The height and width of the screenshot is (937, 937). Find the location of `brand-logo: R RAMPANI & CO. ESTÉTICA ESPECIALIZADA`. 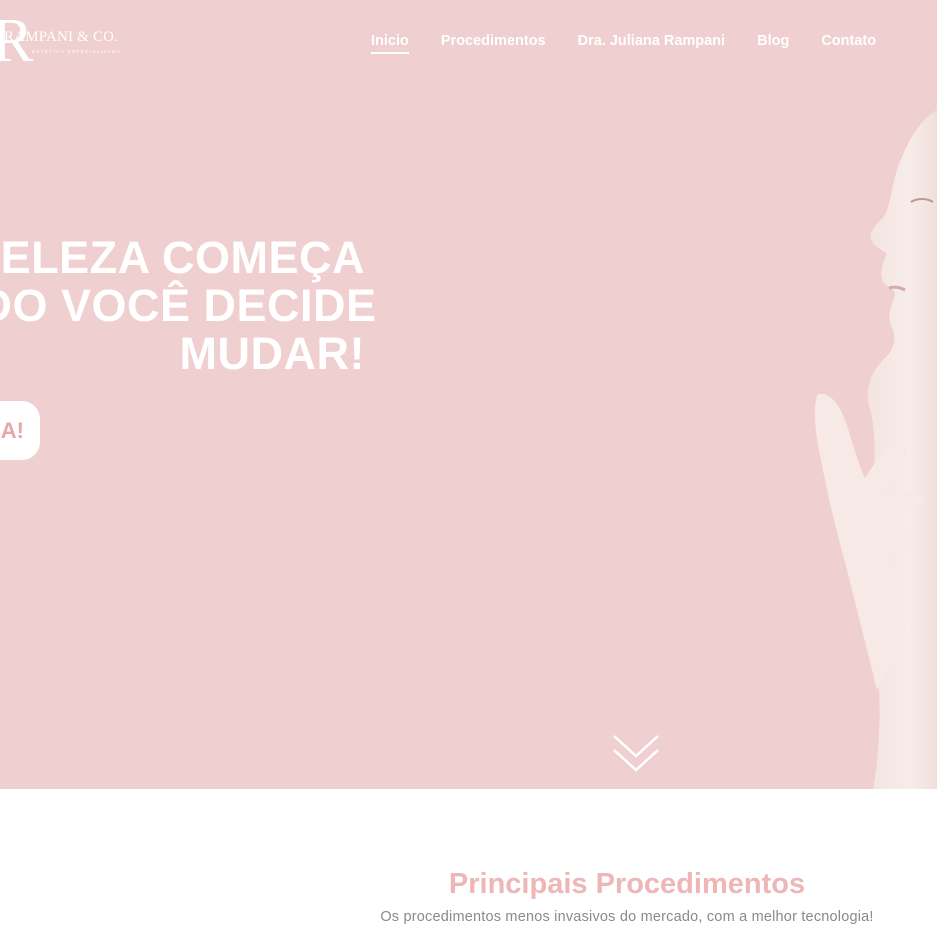

brand-logo: R RAMPANI & CO. ESTÉTICA ESPECIALIZADA is located at coordinates (71, 41).